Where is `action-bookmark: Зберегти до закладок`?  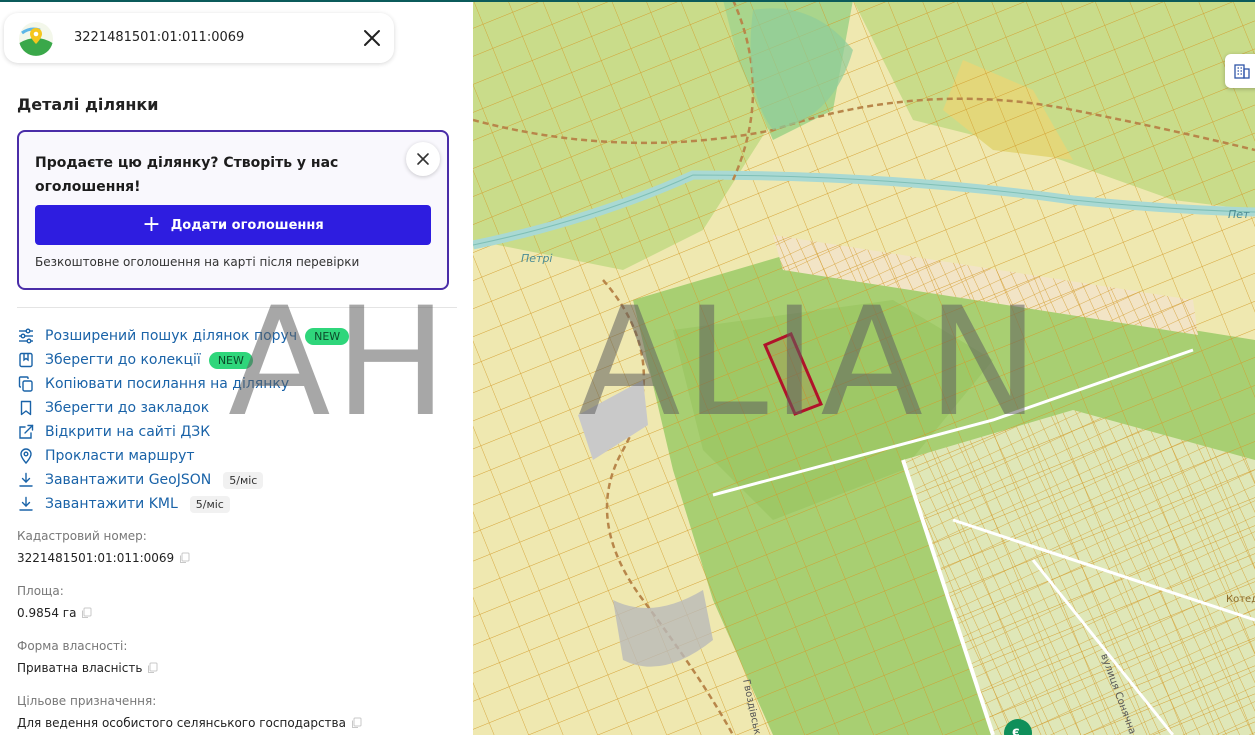 action-bookmark: Зберегти до закладок is located at coordinates (183, 408).